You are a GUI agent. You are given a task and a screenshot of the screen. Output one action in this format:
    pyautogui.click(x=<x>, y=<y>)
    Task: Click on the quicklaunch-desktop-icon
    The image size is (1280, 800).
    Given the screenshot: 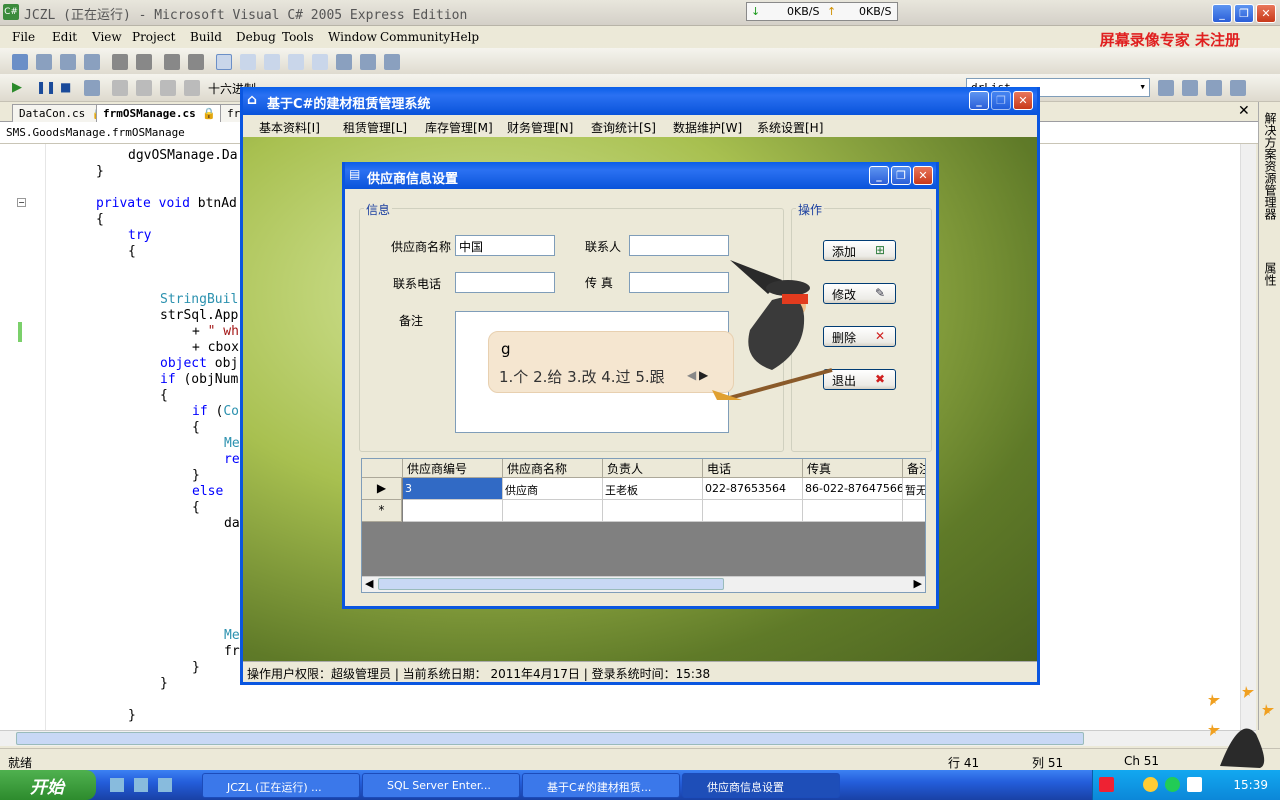 What is the action you would take?
    pyautogui.click(x=141, y=785)
    